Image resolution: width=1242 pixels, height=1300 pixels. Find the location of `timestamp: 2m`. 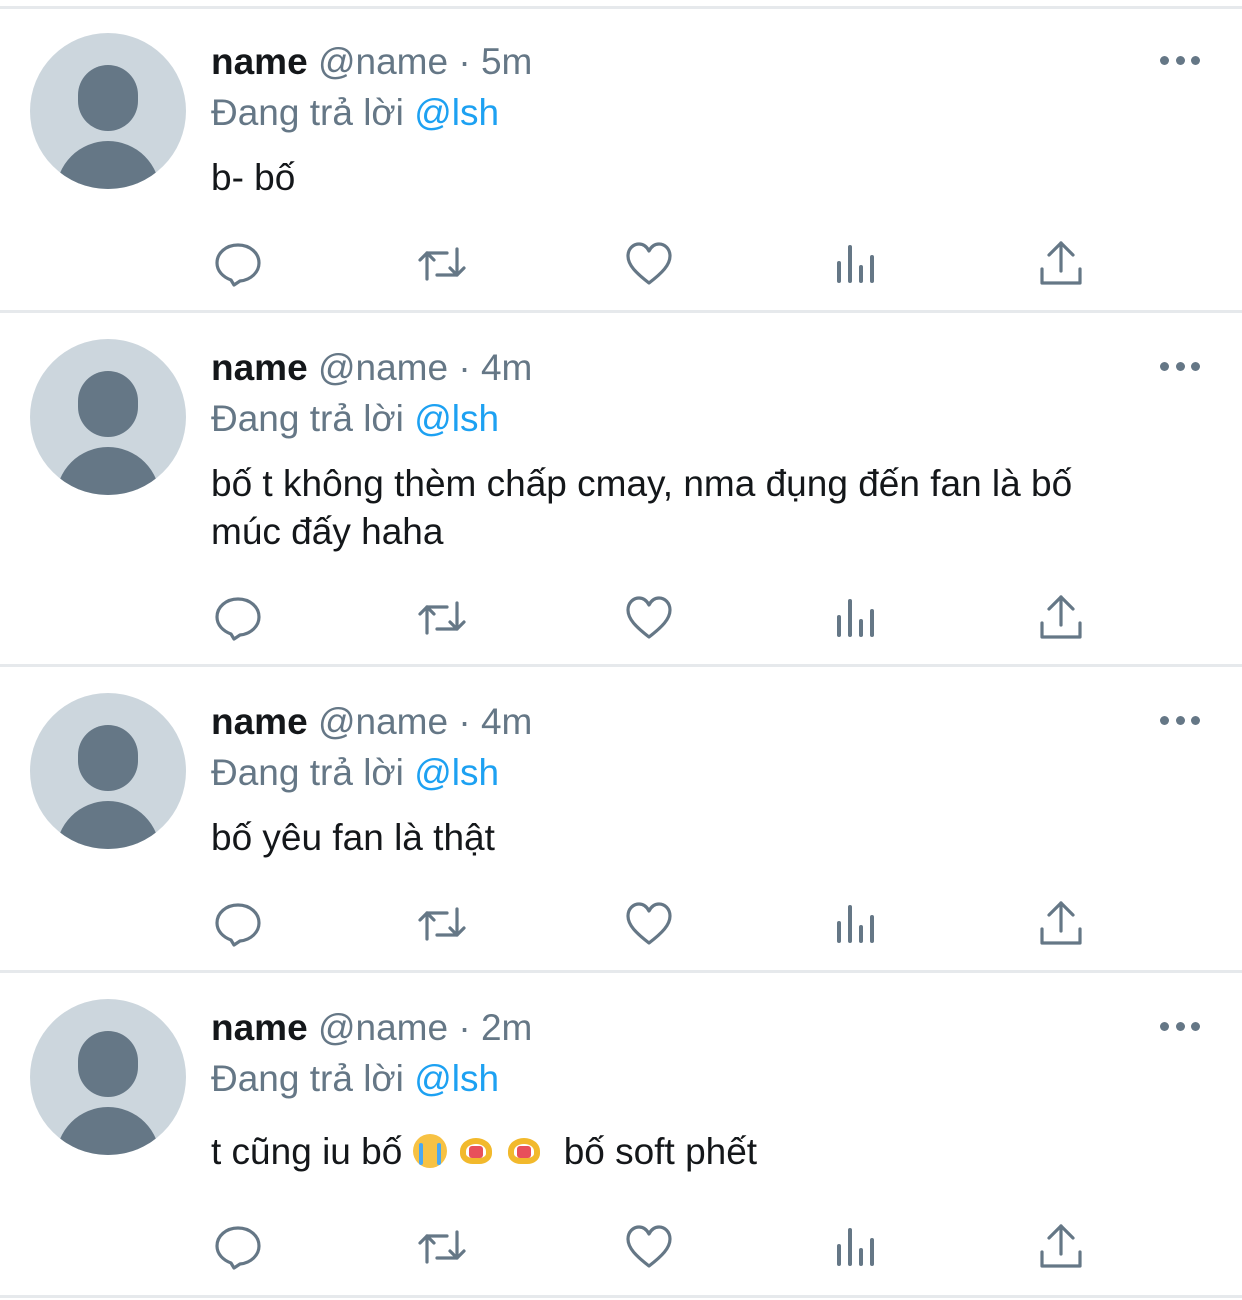

timestamp: 2m is located at coordinates (506, 1027).